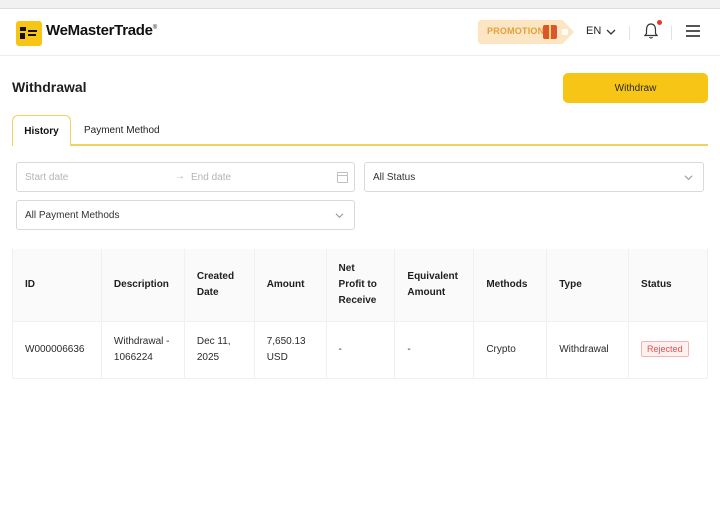 The height and width of the screenshot is (517, 720). I want to click on payment-method-select-value: All Payment Methods, so click(72, 215).